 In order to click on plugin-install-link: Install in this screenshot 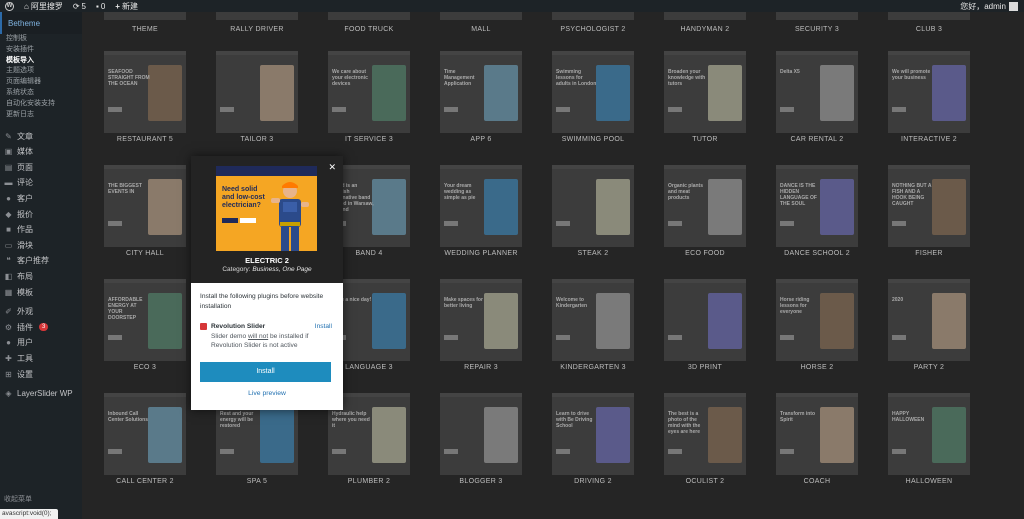, I will do `click(323, 327)`.